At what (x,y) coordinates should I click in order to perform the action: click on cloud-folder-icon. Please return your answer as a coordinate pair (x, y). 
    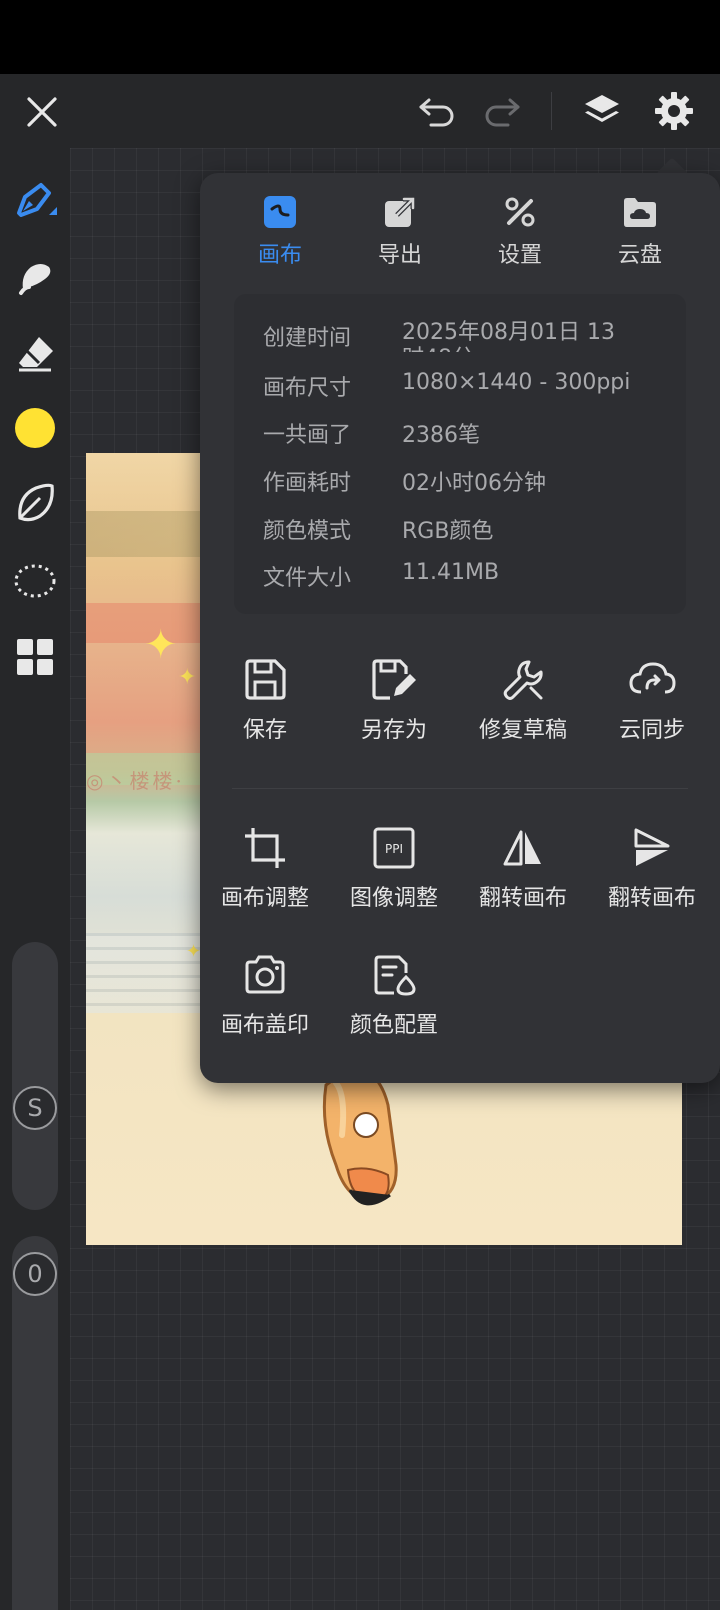
    Looking at the image, I should click on (640, 212).